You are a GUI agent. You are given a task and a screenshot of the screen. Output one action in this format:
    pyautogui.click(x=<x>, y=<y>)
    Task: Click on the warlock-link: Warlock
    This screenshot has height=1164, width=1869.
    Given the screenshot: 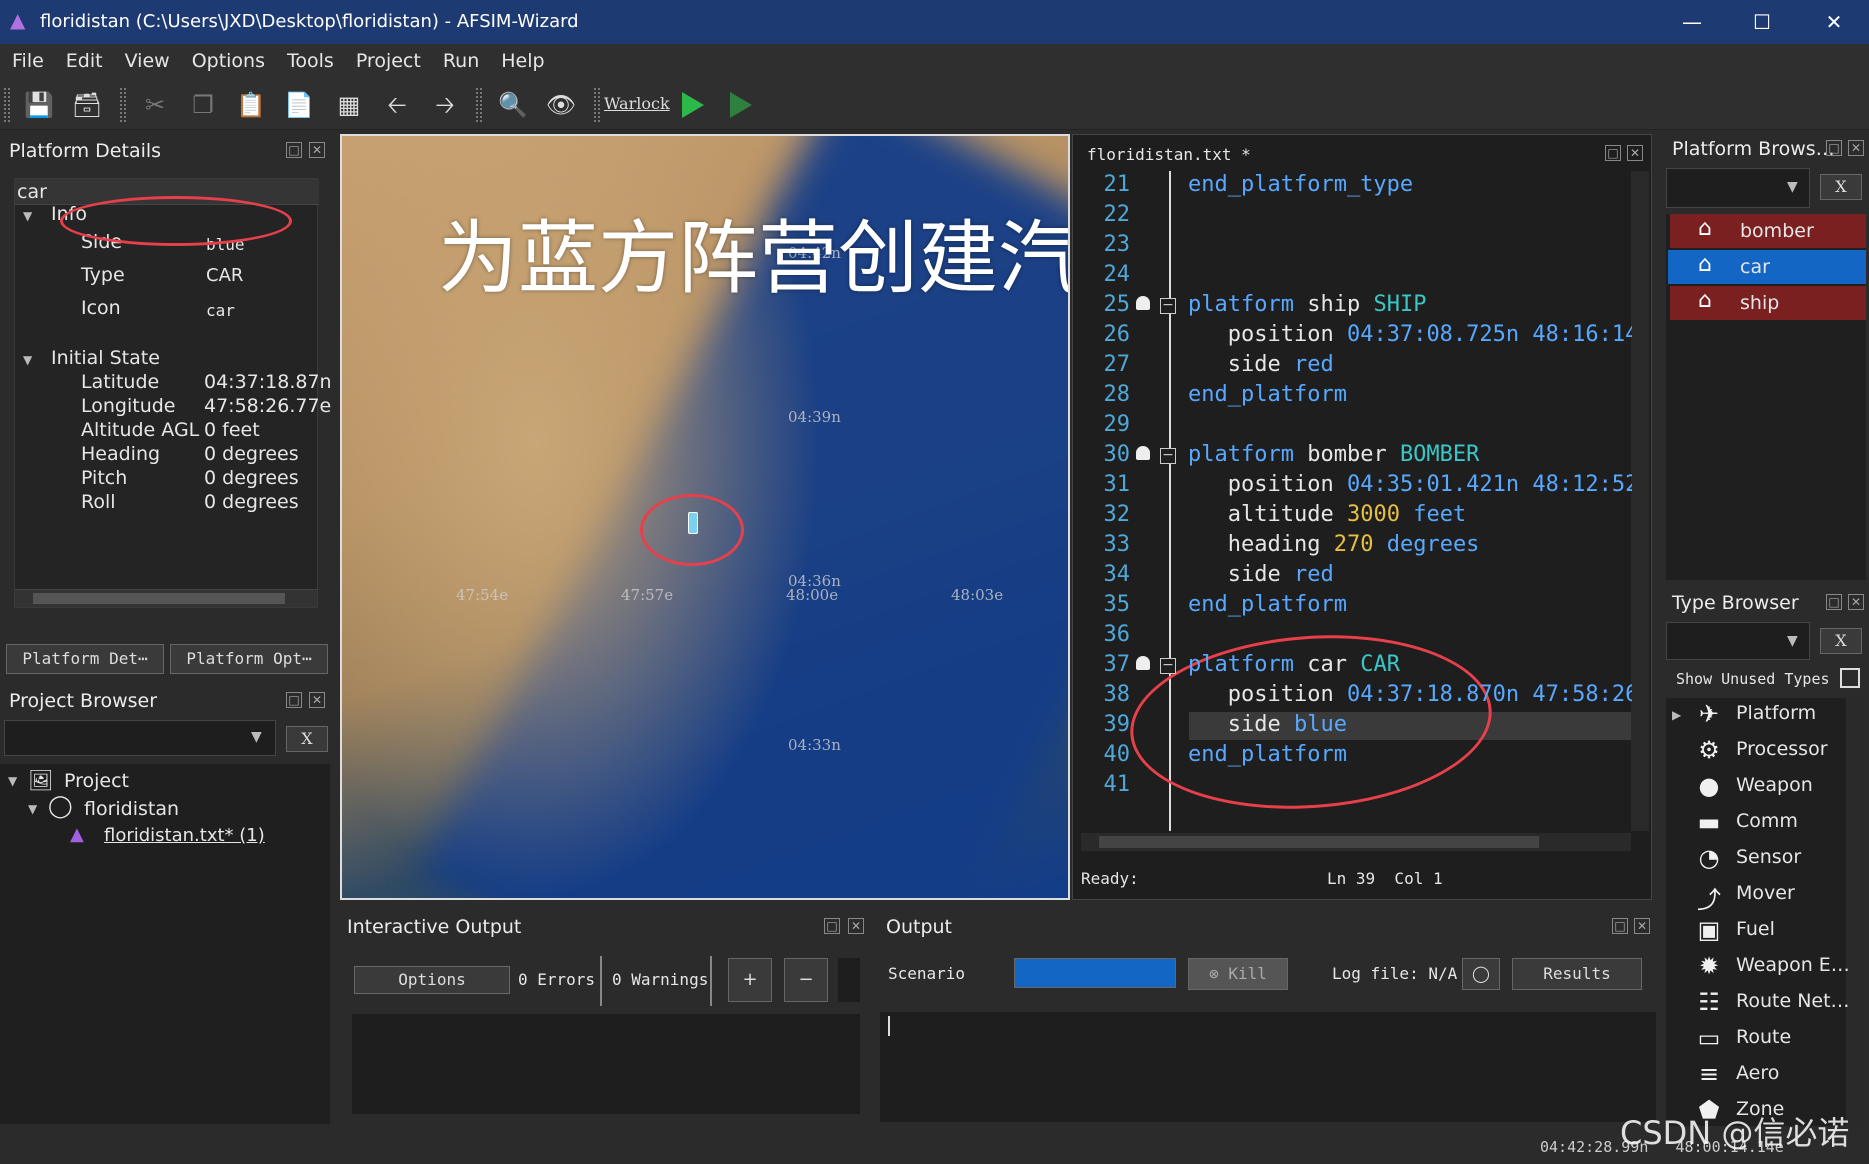 What is the action you would take?
    pyautogui.click(x=637, y=103)
    